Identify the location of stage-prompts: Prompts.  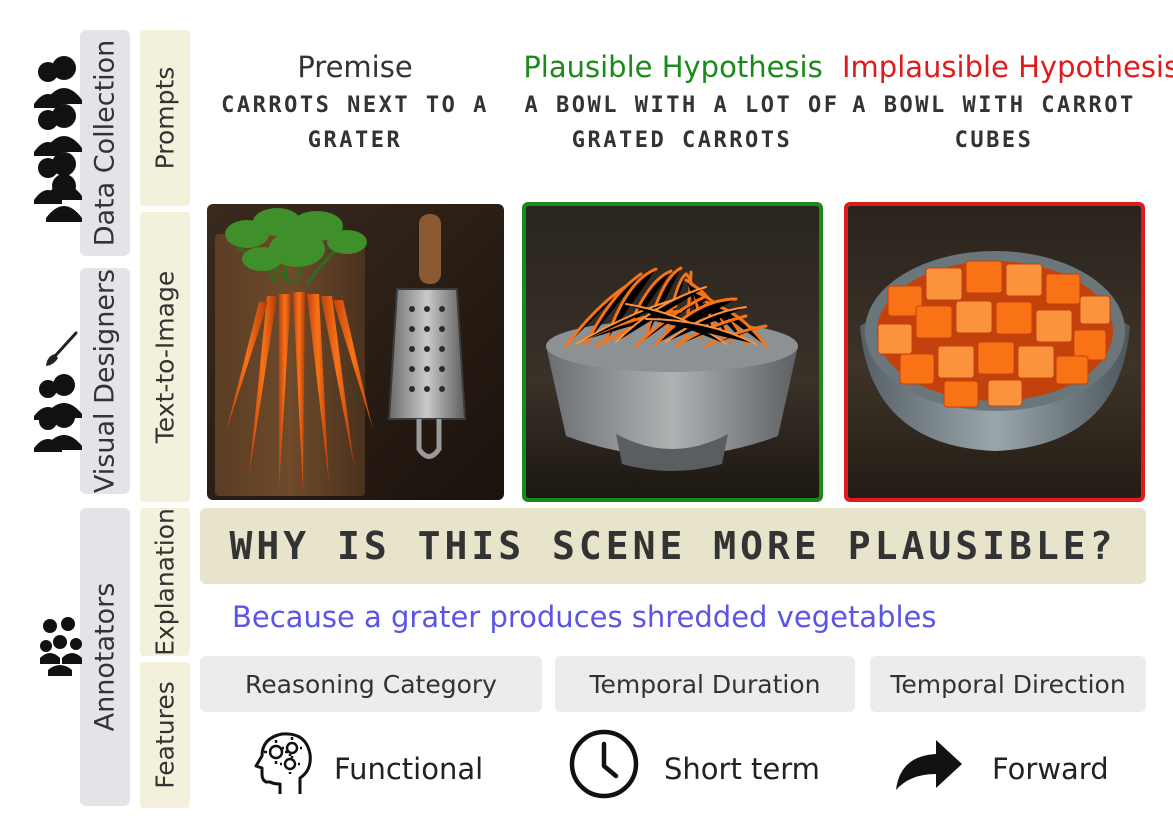
(165, 118).